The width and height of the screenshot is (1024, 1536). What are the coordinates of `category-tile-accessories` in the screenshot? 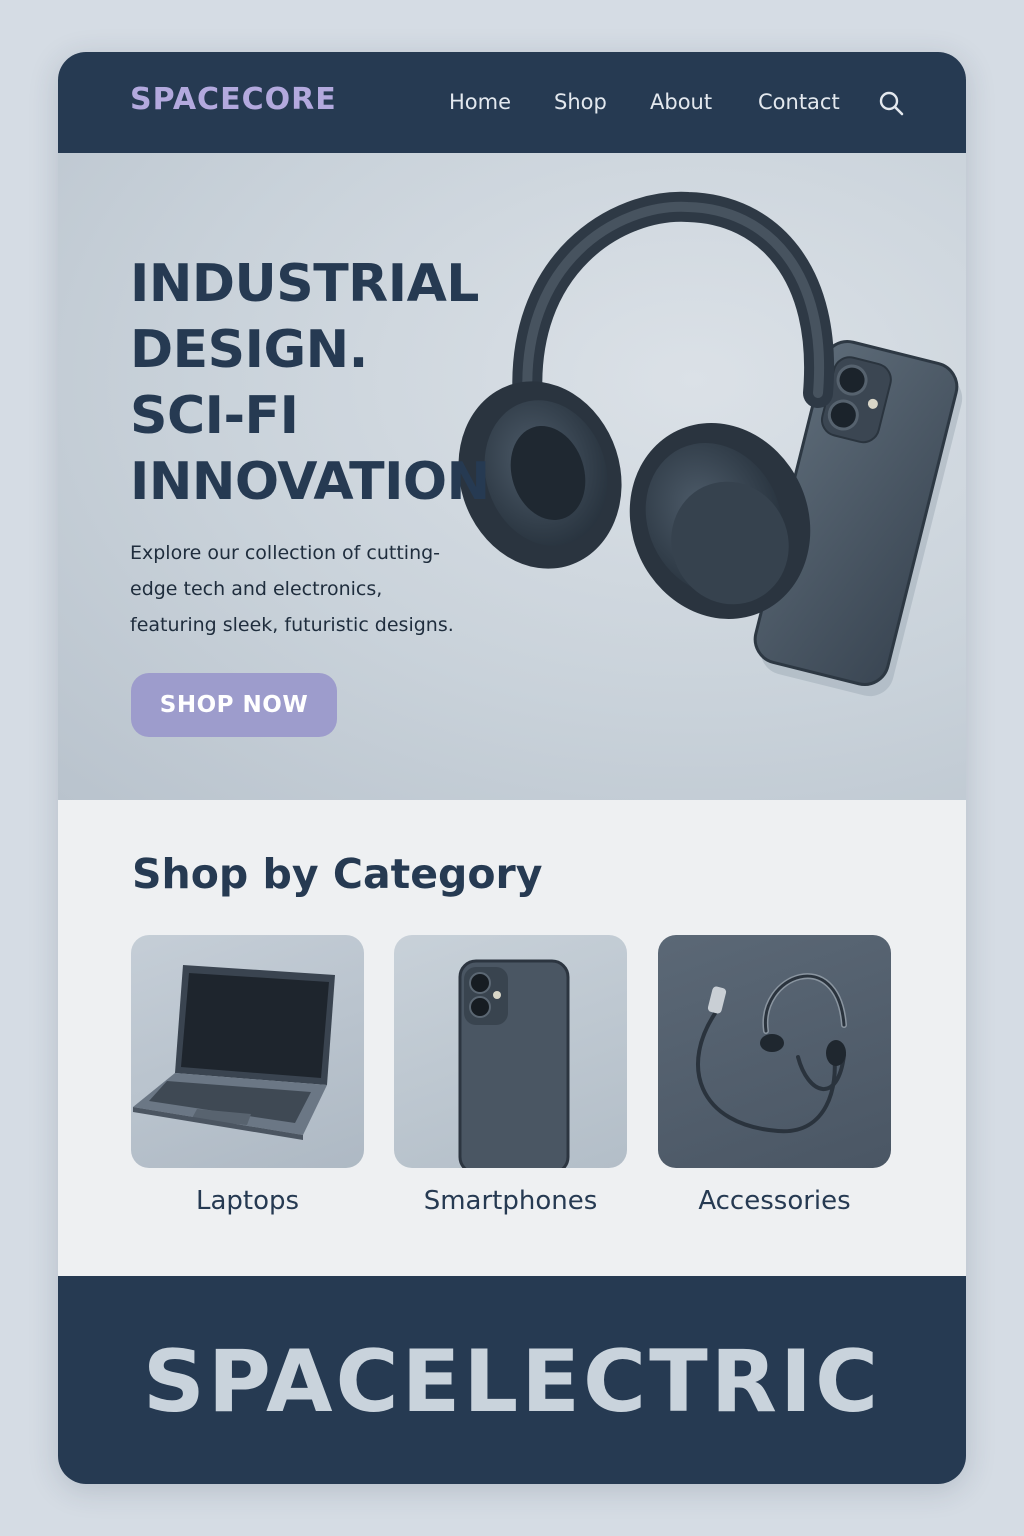 It's located at (774, 1051).